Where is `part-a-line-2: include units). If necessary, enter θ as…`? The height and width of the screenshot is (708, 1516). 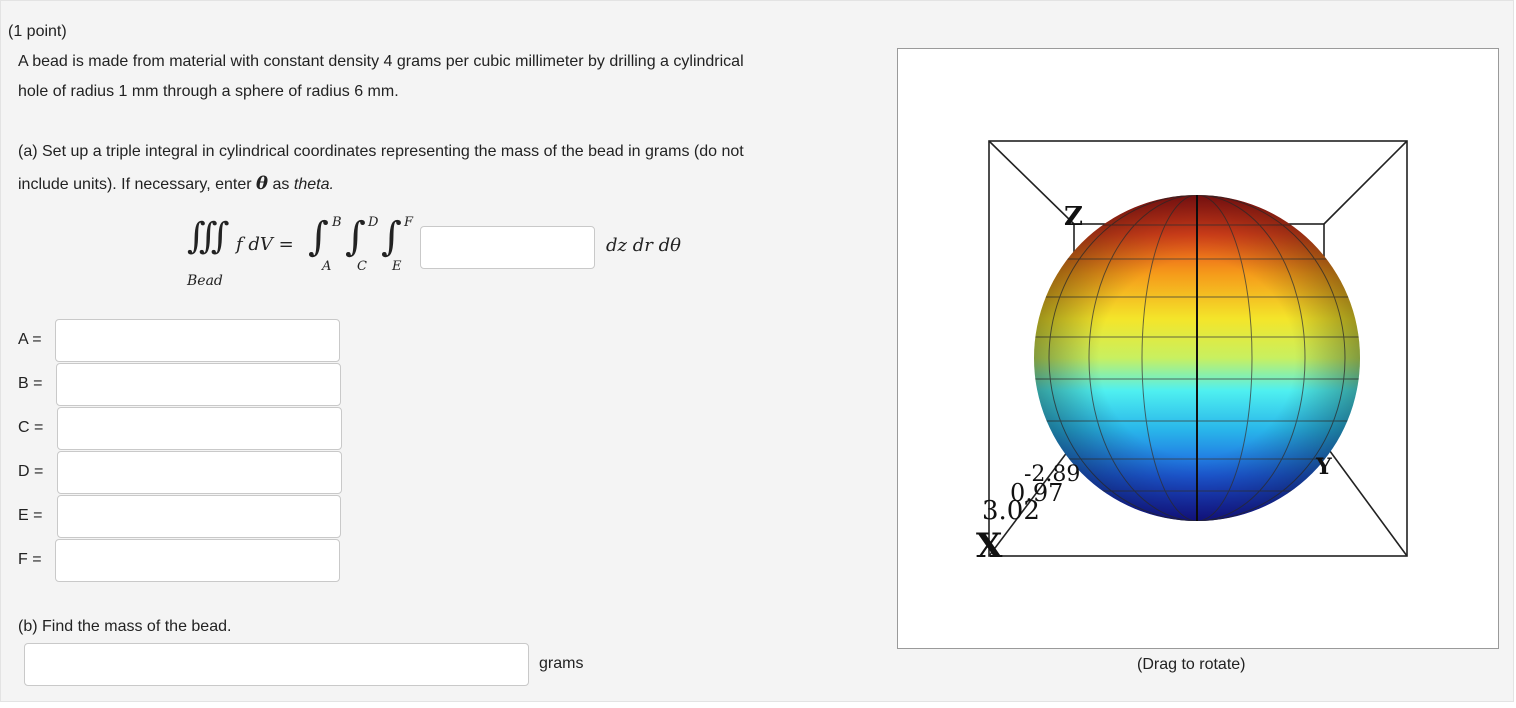
part-a-line-2: include units). If necessary, enter θ as… is located at coordinates (176, 183).